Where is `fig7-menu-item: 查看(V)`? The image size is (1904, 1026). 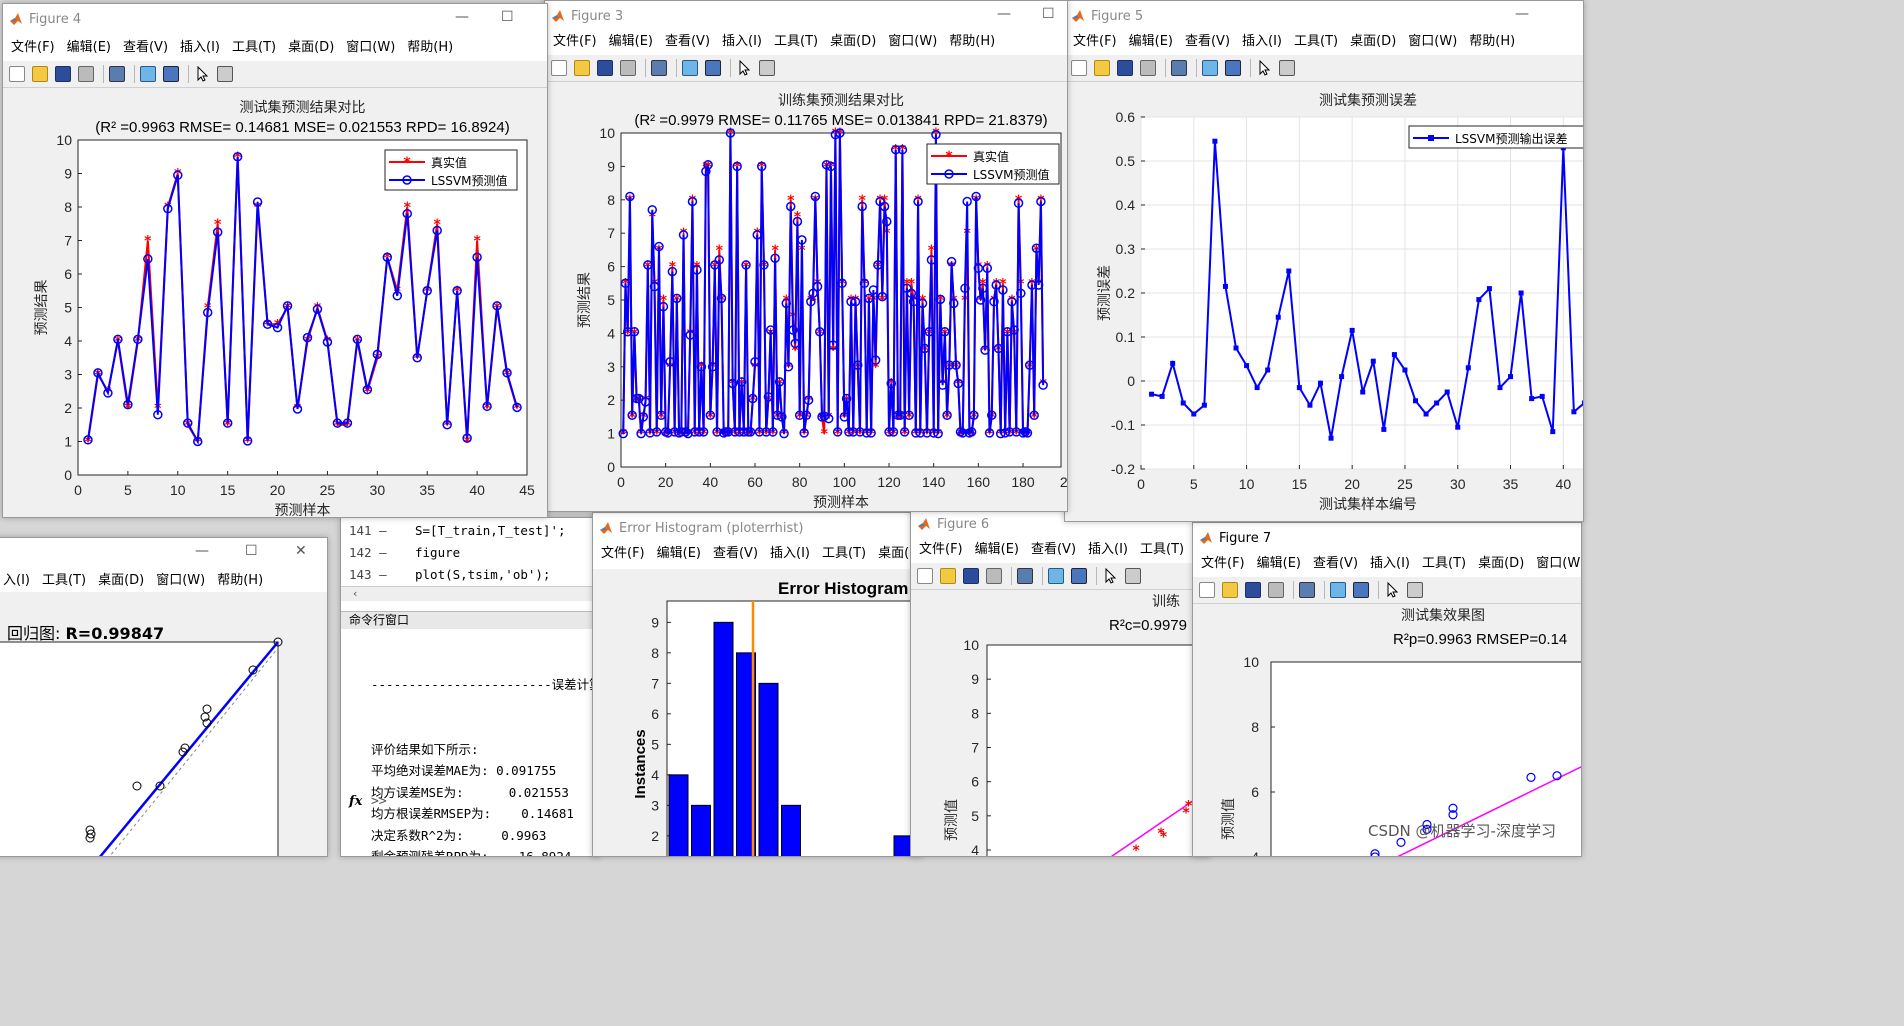
fig7-menu-item: 查看(V) is located at coordinates (1335, 564).